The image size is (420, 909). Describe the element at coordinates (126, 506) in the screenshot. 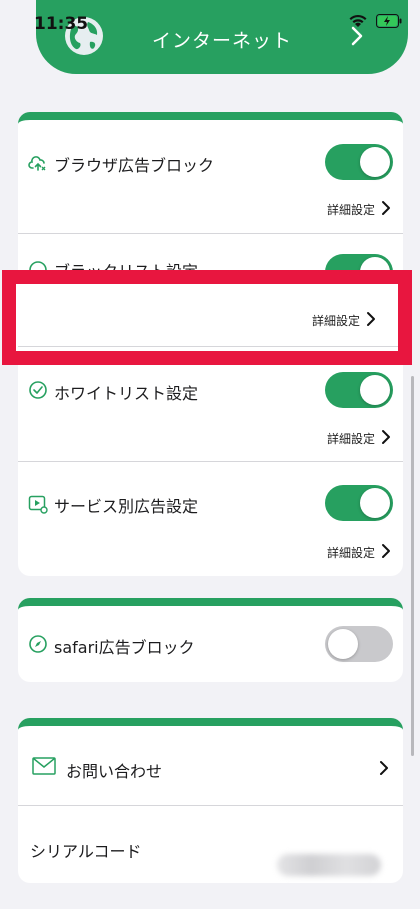

I see `service-ad-settings-label: サービス別広告設定` at that location.